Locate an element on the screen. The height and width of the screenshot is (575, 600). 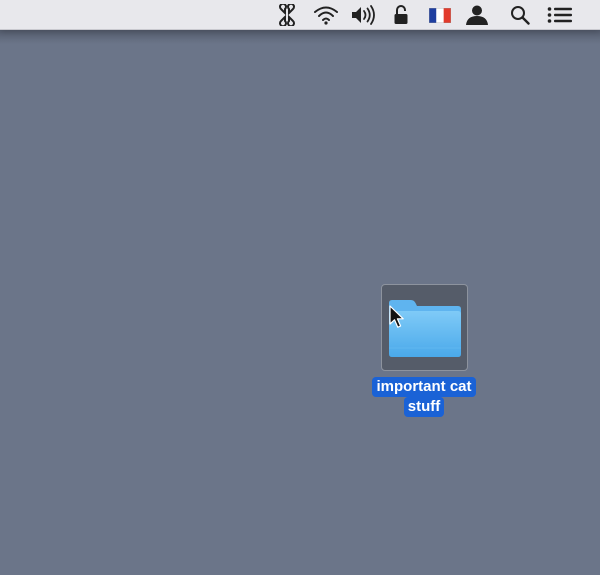
lock-icon is located at coordinates (401, 15).